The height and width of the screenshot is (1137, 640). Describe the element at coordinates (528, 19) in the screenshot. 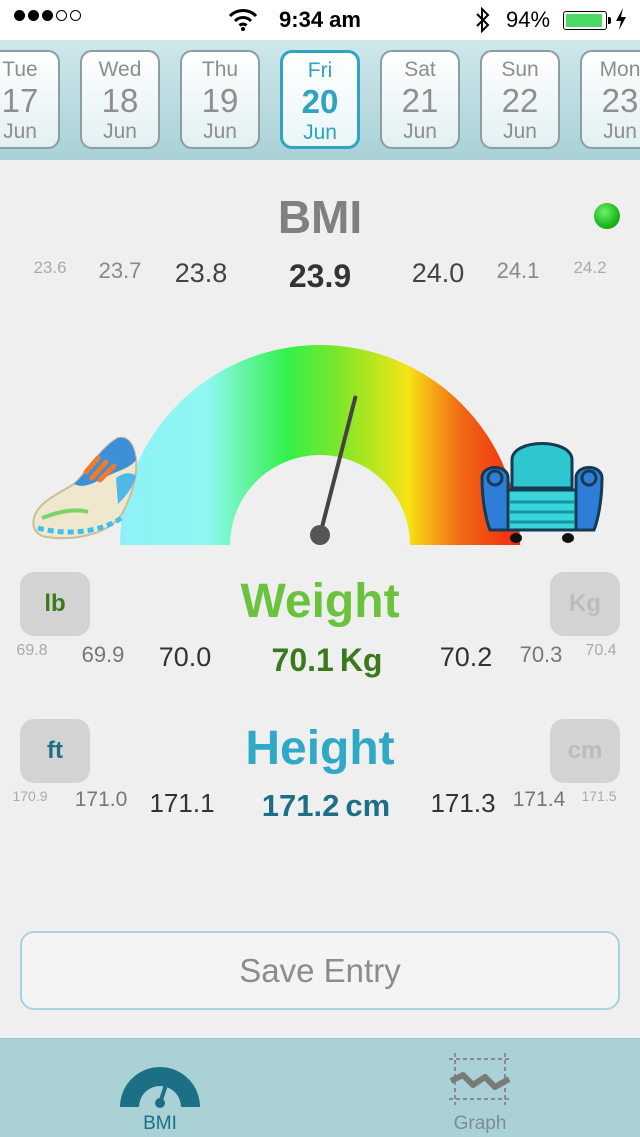

I see `battery-percent: 94%` at that location.